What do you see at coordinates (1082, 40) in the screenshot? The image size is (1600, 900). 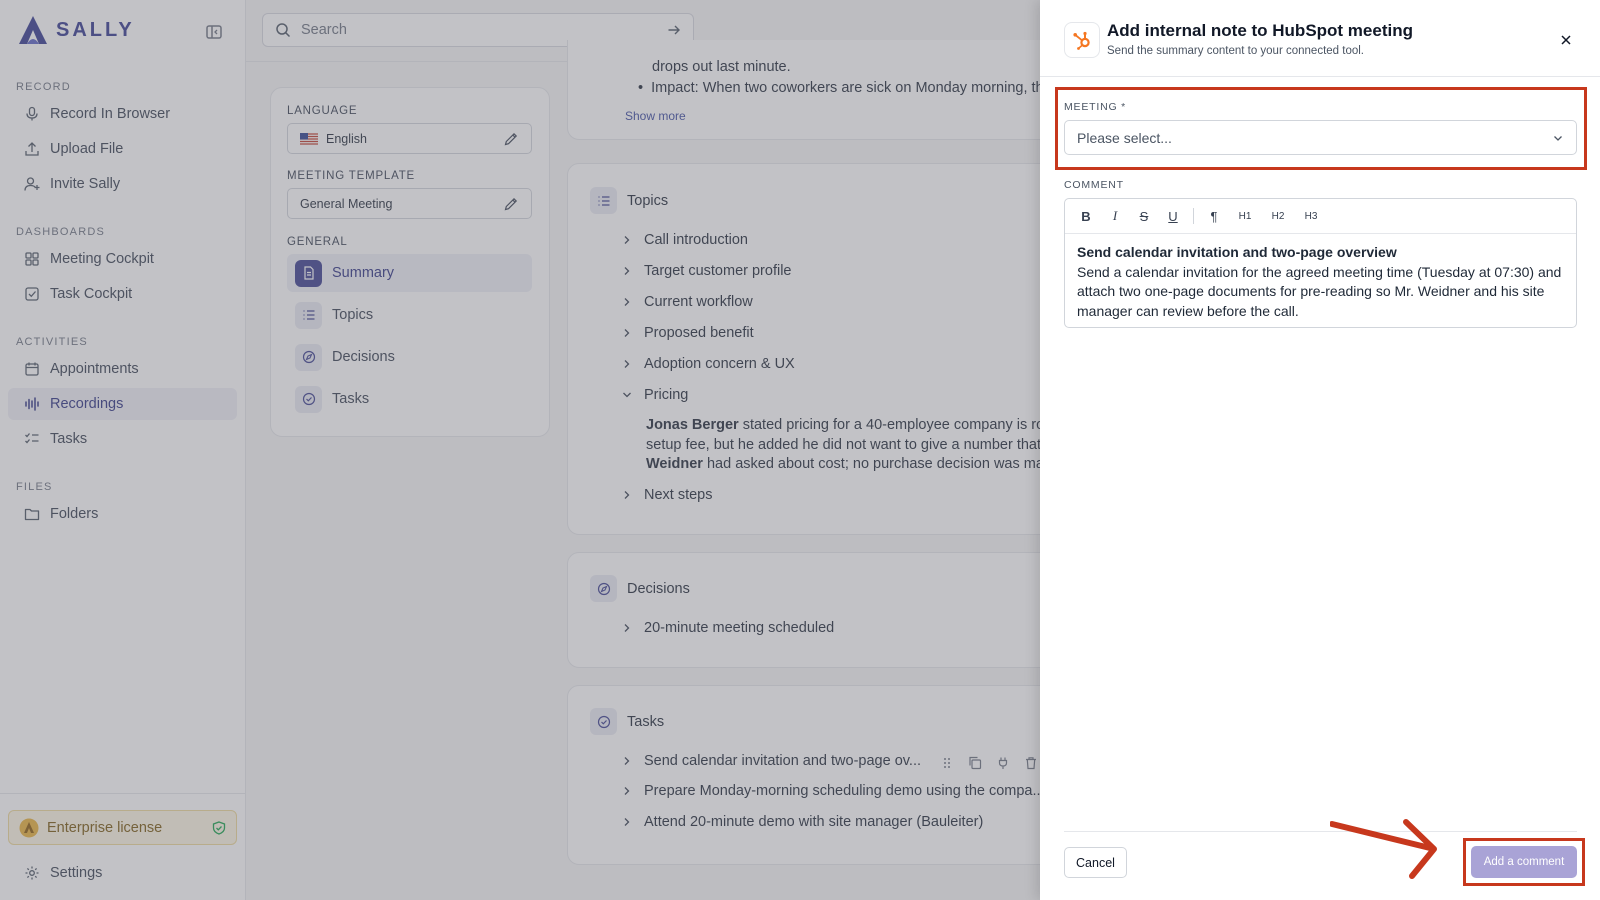 I see `hubspot-logo-icon` at bounding box center [1082, 40].